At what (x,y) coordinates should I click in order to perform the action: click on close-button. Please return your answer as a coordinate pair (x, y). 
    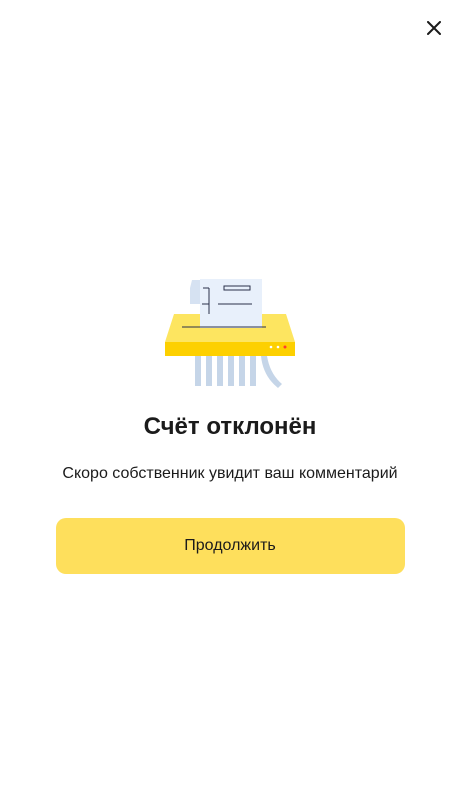
    Looking at the image, I should click on (434, 28).